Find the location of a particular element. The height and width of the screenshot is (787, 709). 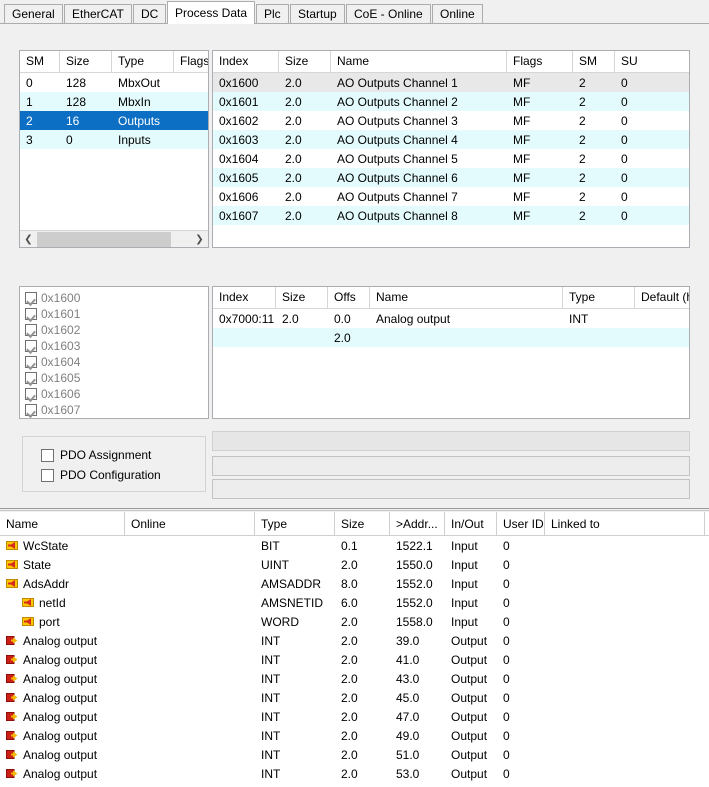

table-row: port WORD 2.0 1558.0 Input 0 is located at coordinates (354, 621).